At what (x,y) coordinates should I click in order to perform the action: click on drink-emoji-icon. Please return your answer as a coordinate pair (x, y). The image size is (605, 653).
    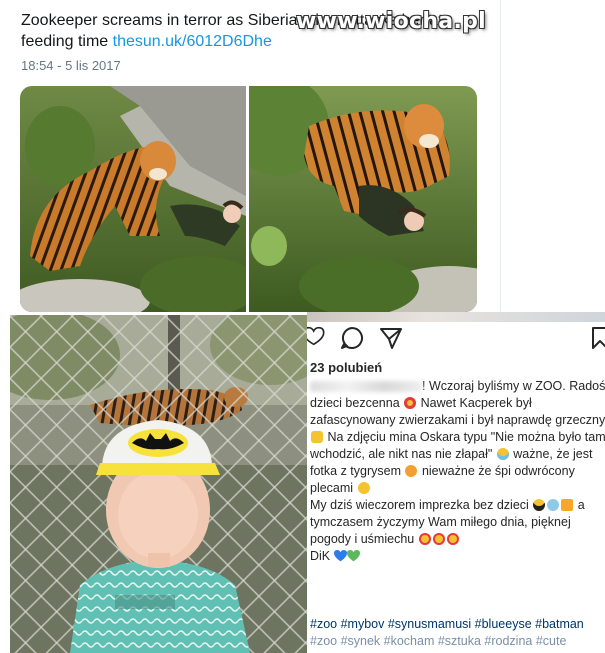
    Looking at the image, I should click on (567, 505).